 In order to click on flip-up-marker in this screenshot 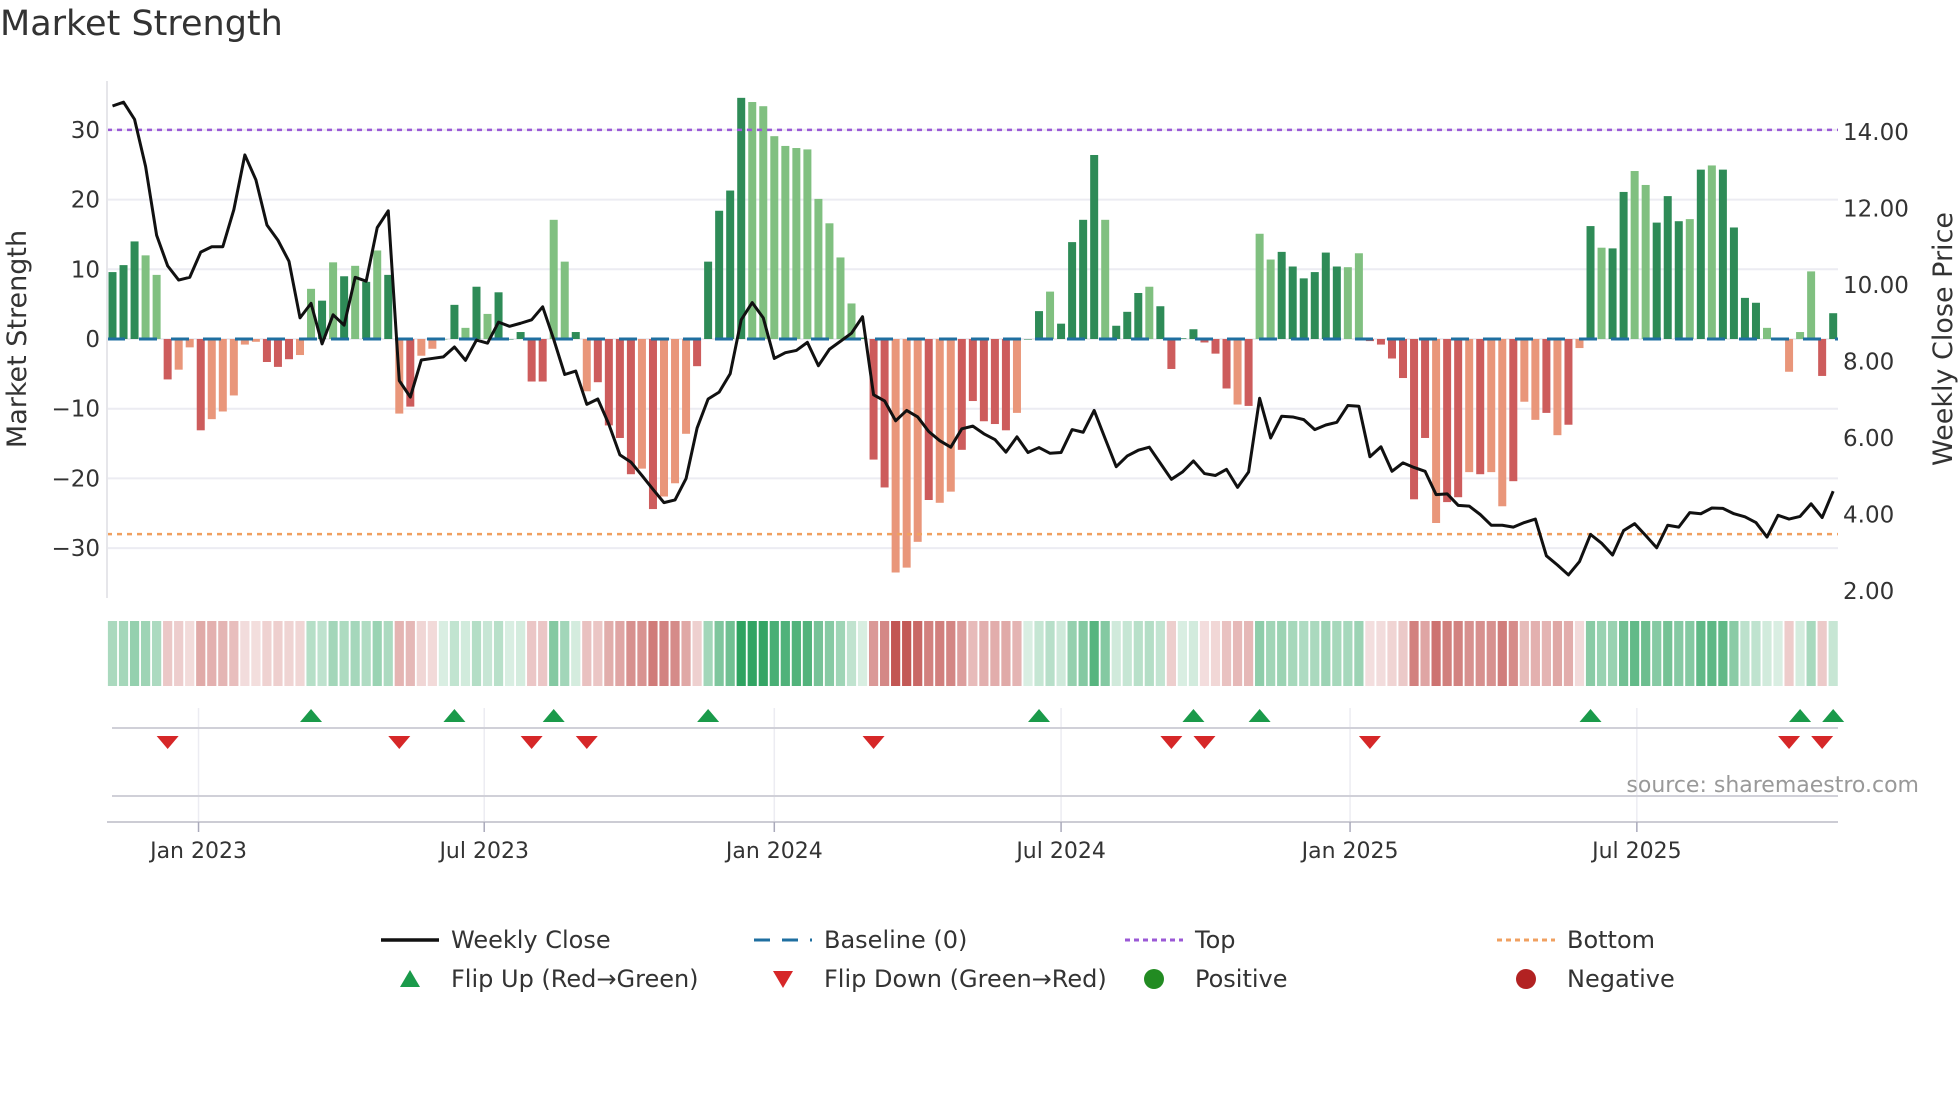, I will do `click(1590, 715)`.